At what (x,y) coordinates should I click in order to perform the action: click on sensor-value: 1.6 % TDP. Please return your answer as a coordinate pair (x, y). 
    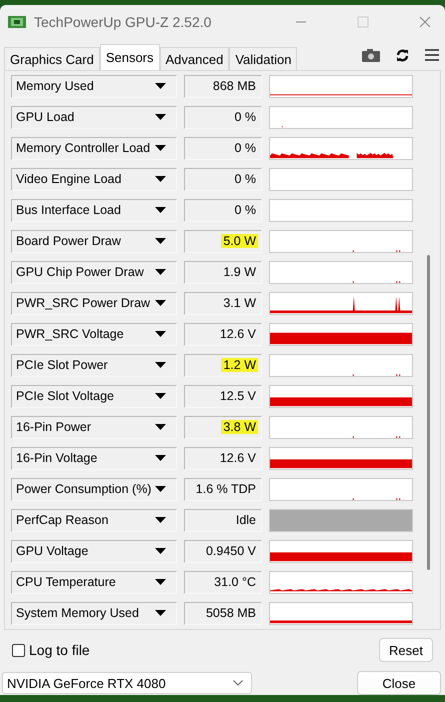
    Looking at the image, I should click on (223, 489).